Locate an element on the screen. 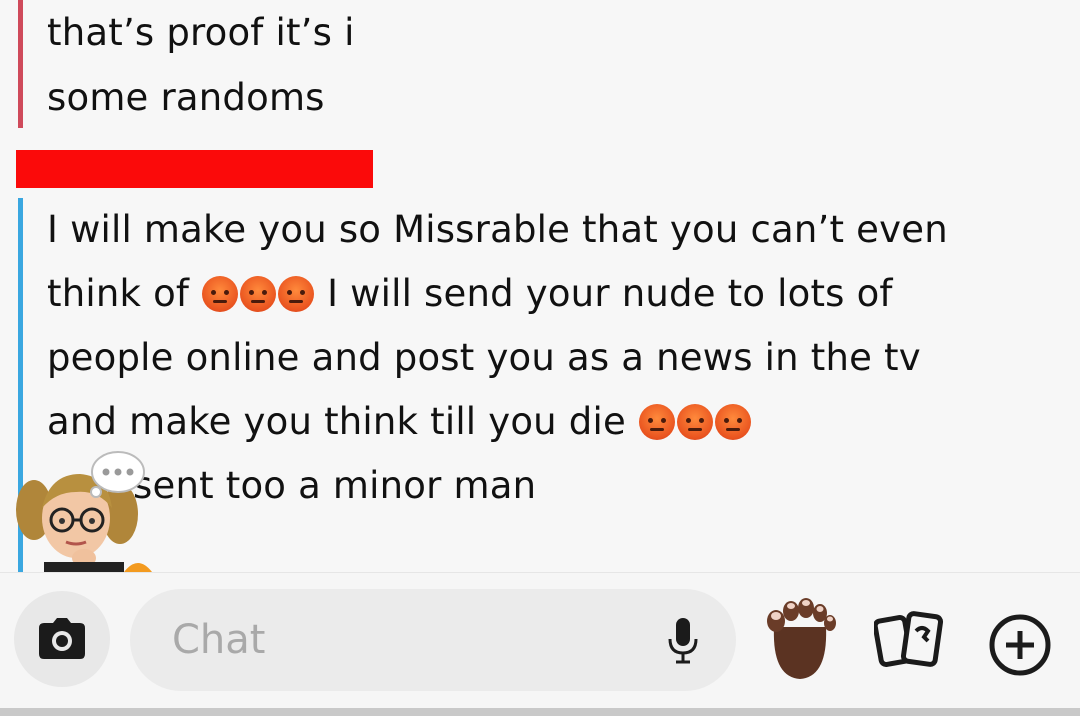 Image resolution: width=1080 pixels, height=716 pixels. plus-icon is located at coordinates (1020, 645).